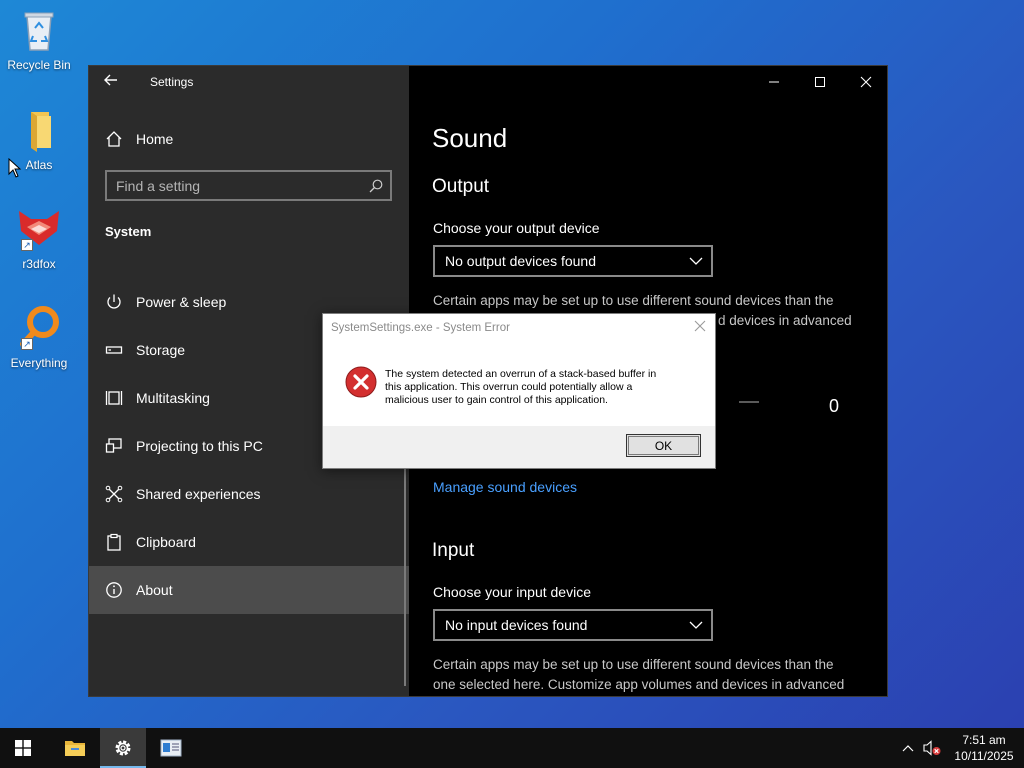 Image resolution: width=1024 pixels, height=768 pixels. I want to click on dialog-close-button, so click(700, 326).